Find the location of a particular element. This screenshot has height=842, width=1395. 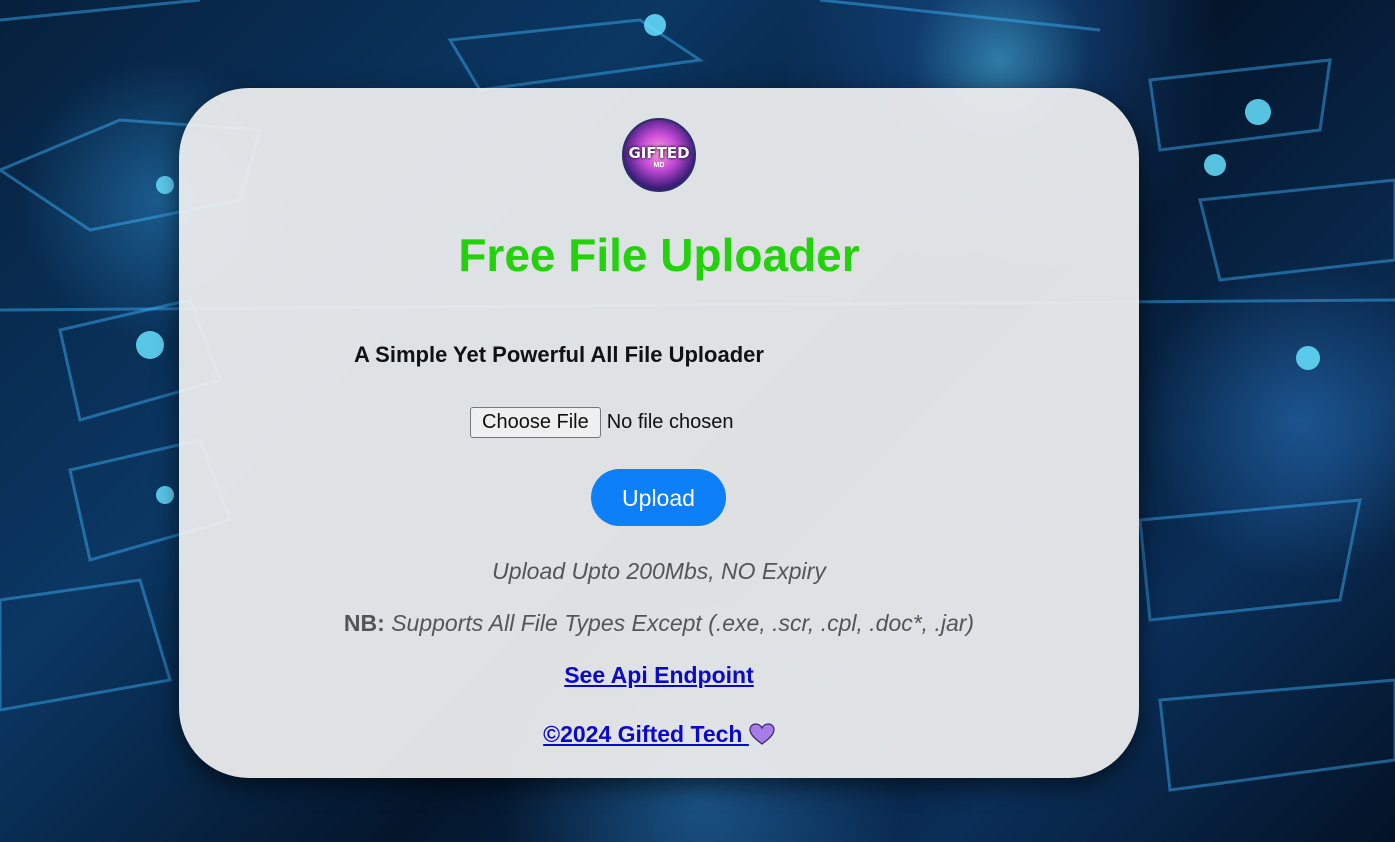

file-input: Choose File No file chosen is located at coordinates (601, 422).